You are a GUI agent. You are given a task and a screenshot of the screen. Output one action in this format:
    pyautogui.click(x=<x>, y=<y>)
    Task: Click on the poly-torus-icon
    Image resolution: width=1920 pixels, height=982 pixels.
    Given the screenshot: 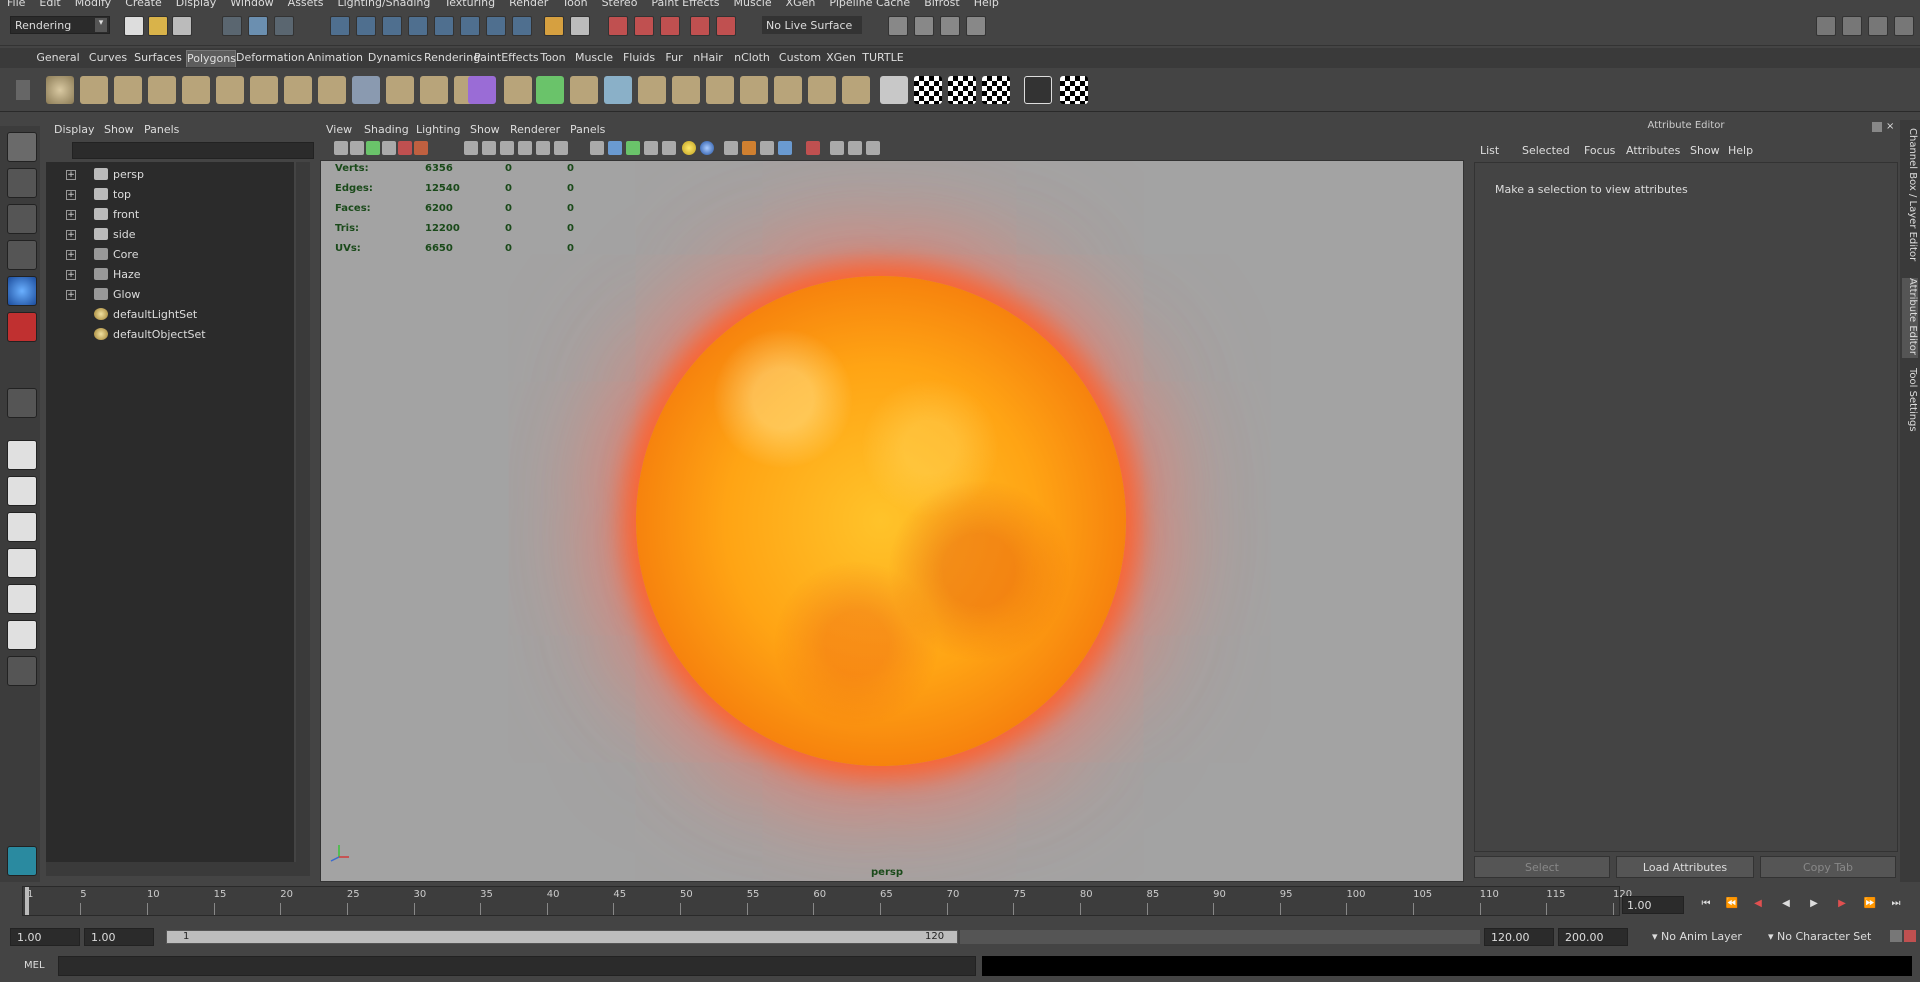 What is the action you would take?
    pyautogui.click(x=230, y=90)
    